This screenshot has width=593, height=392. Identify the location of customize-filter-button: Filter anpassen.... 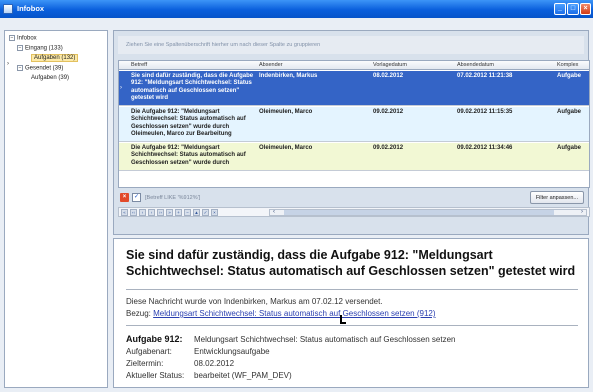
(556, 197).